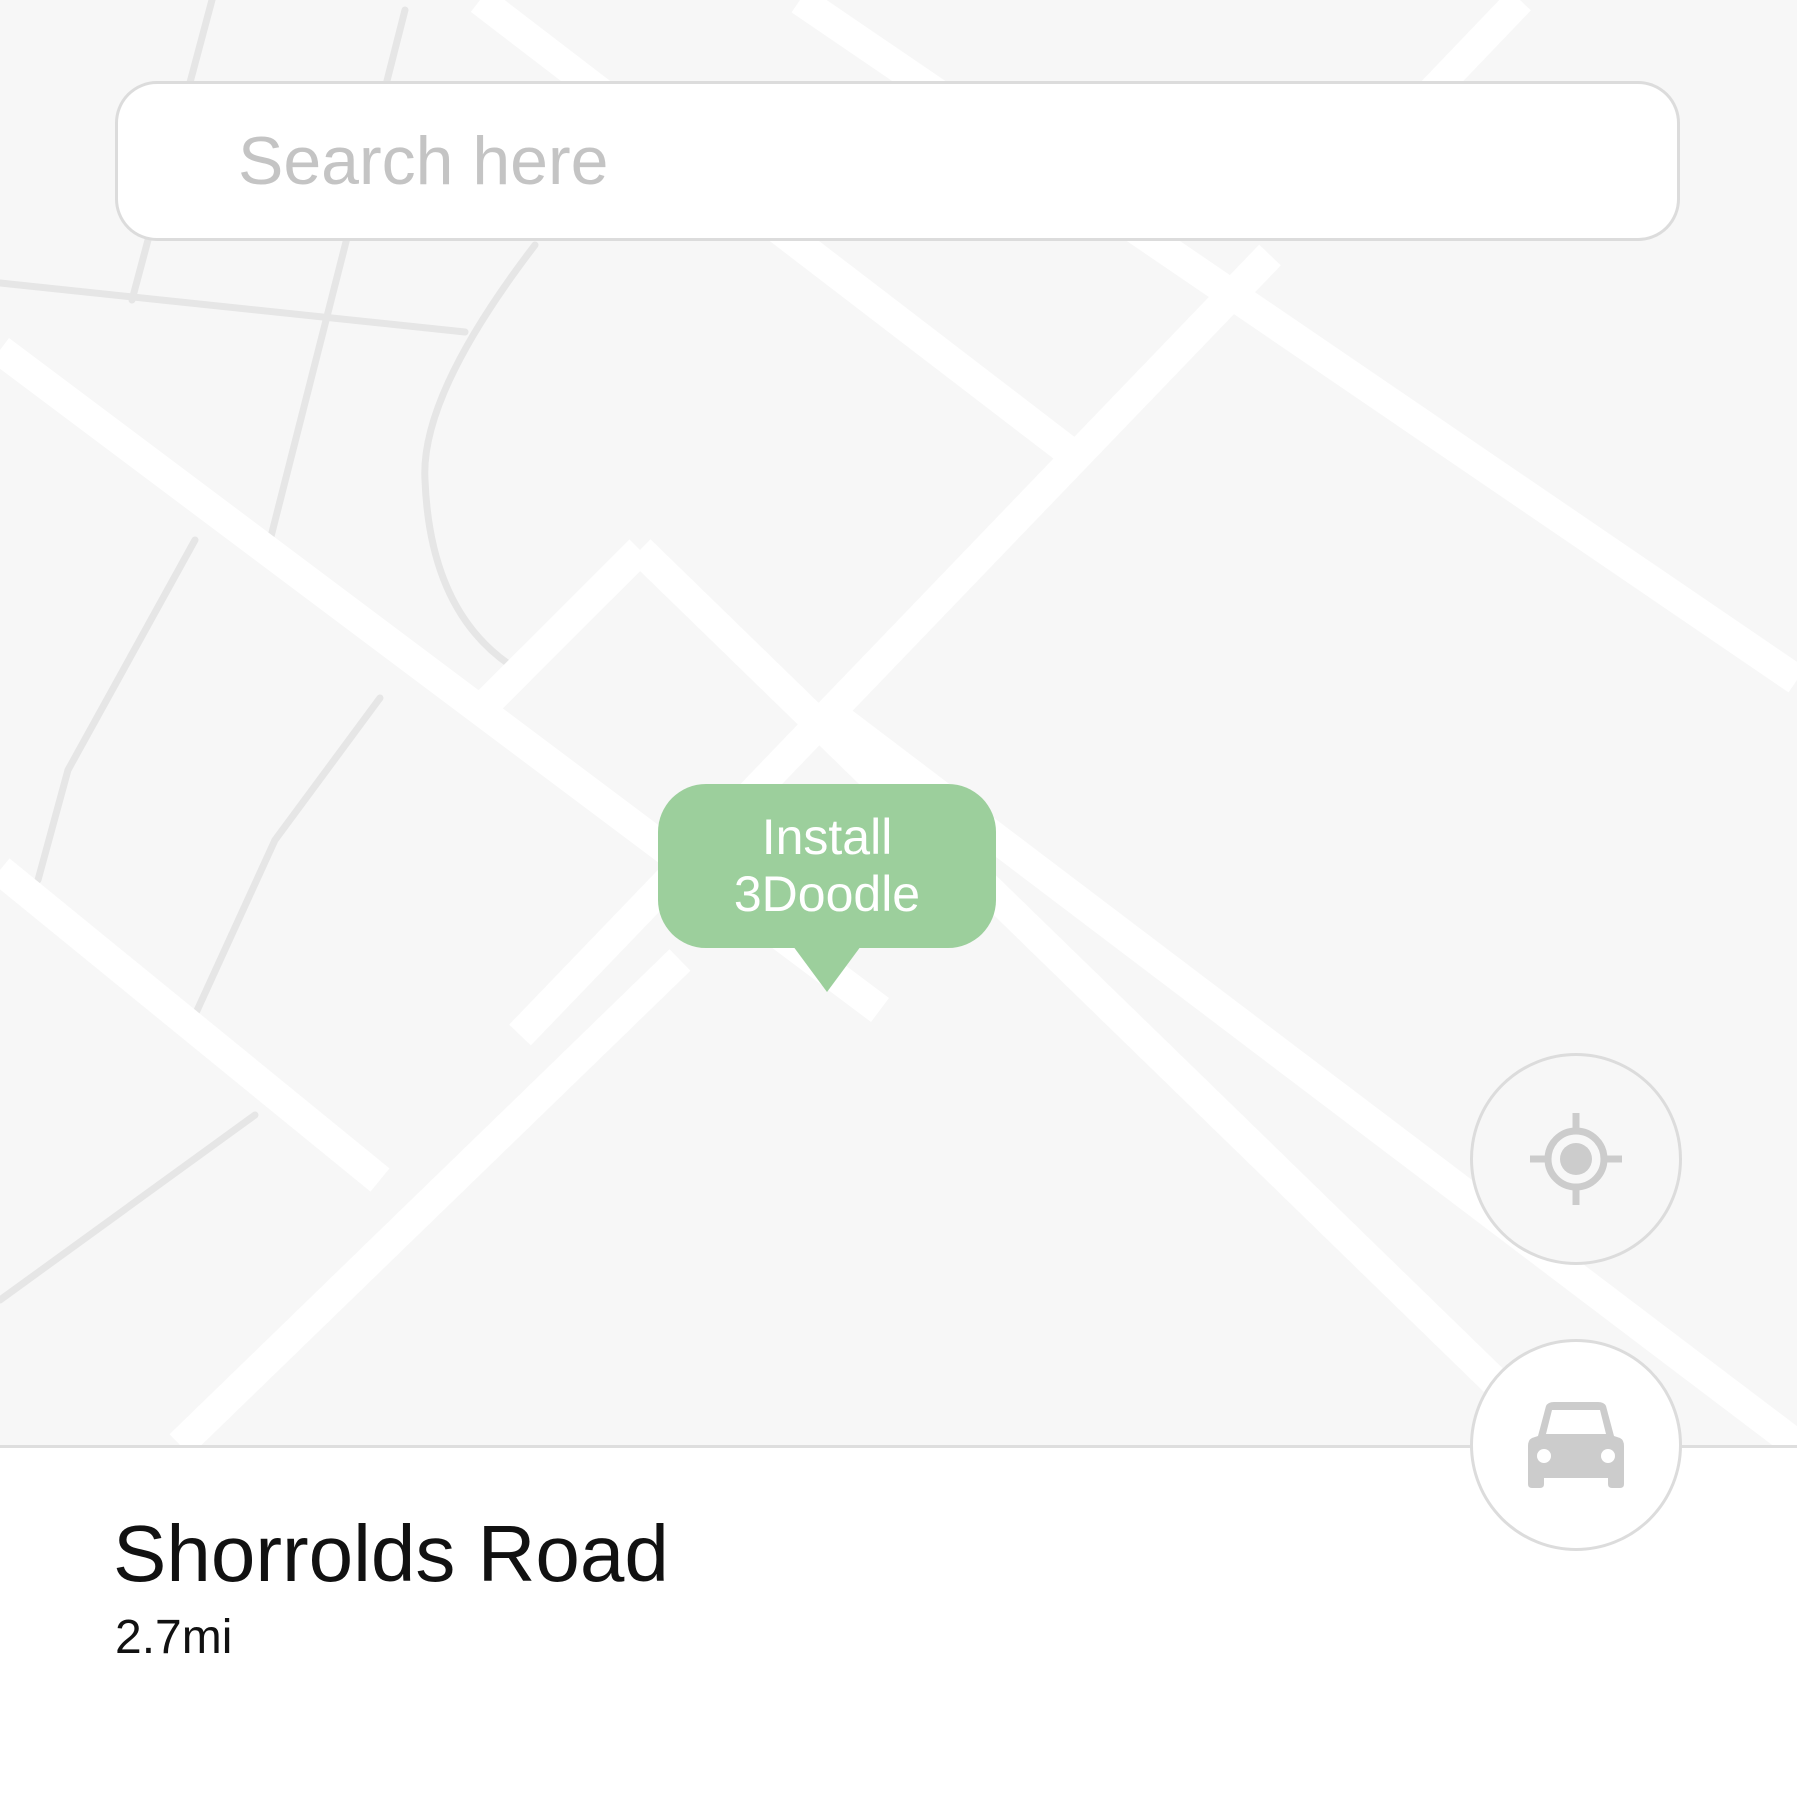 The image size is (1797, 1795). I want to click on place-distance: 2.7mi, so click(174, 1637).